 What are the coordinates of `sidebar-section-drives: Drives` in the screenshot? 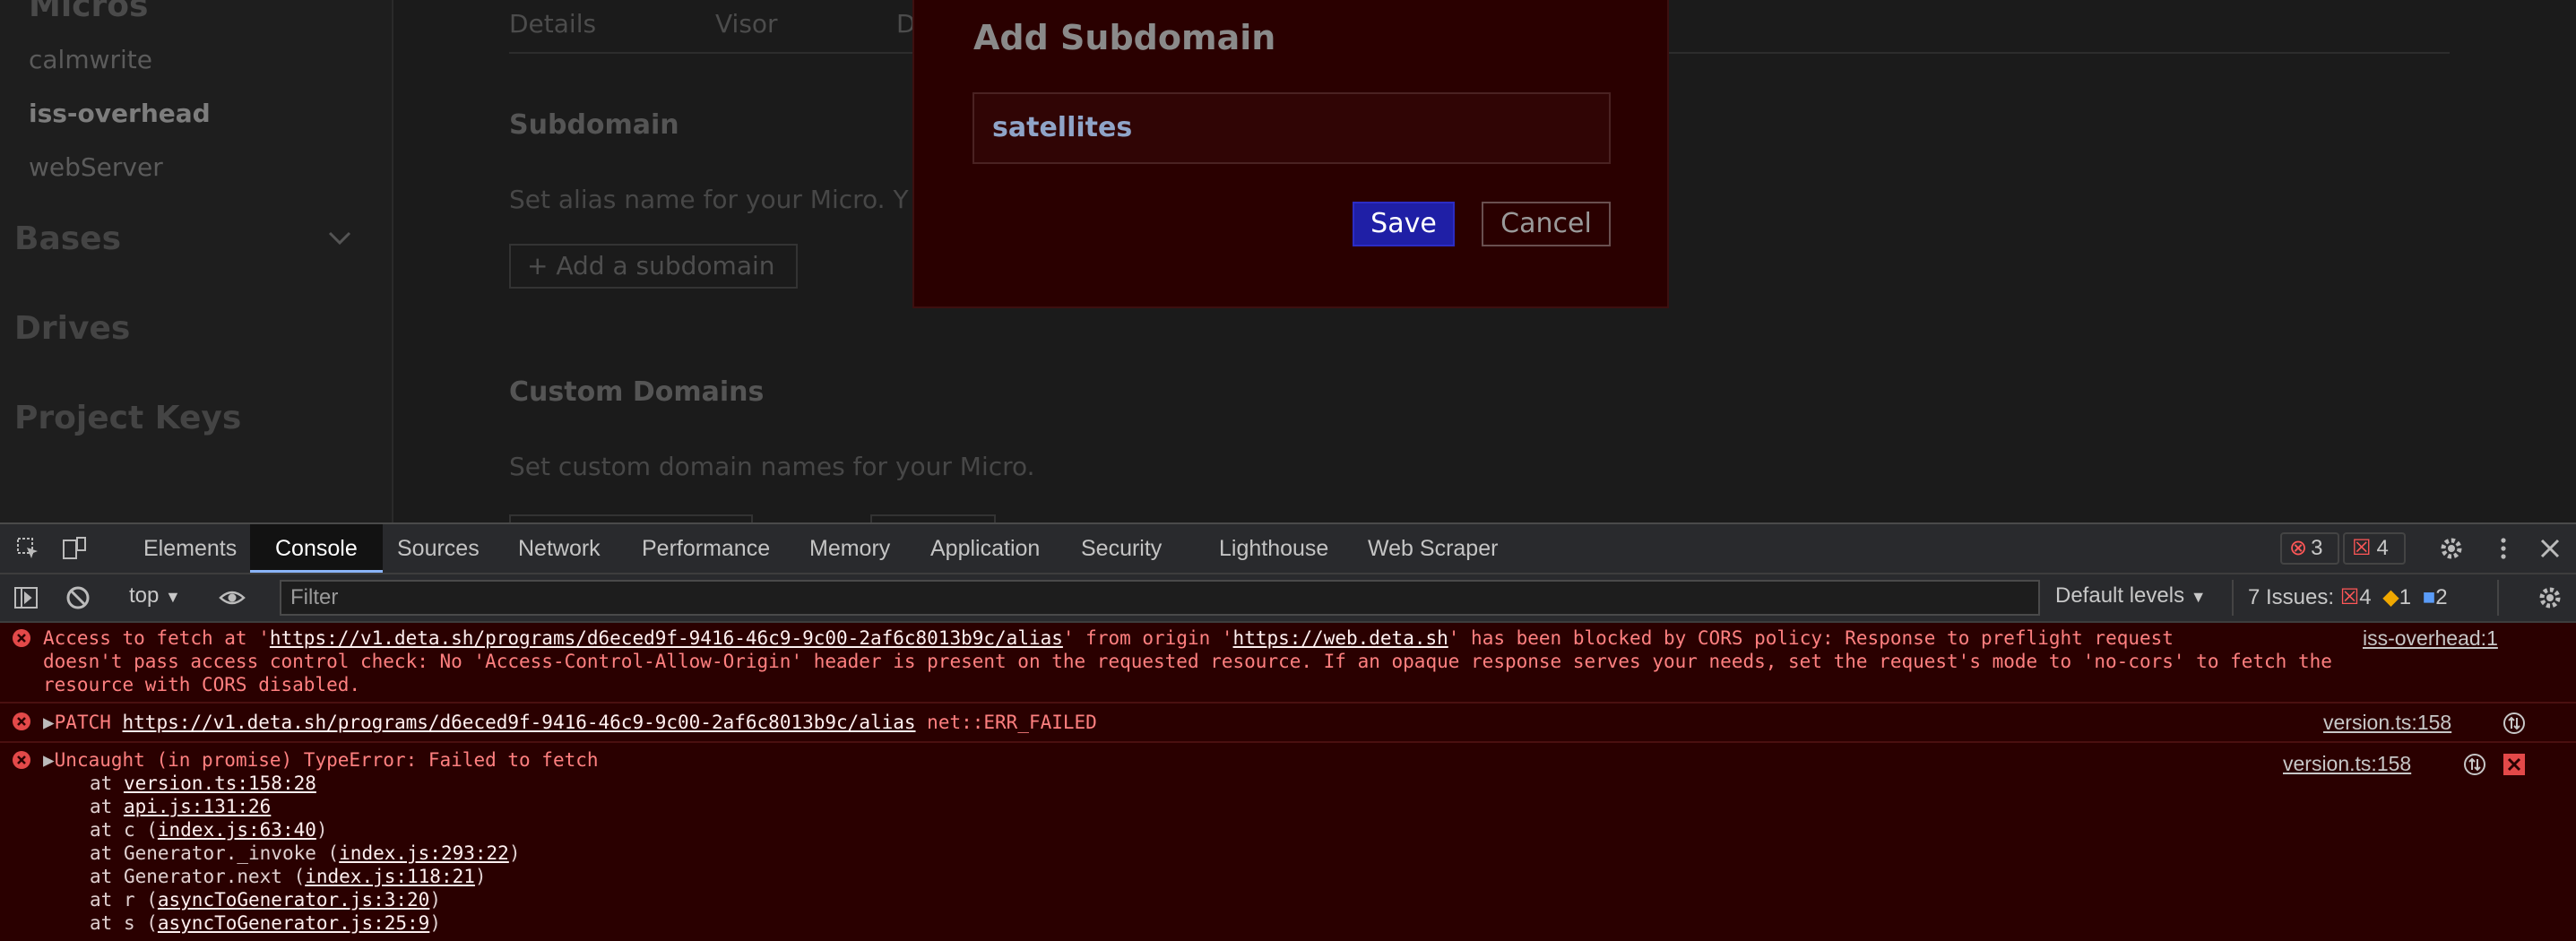 It's located at (72, 328).